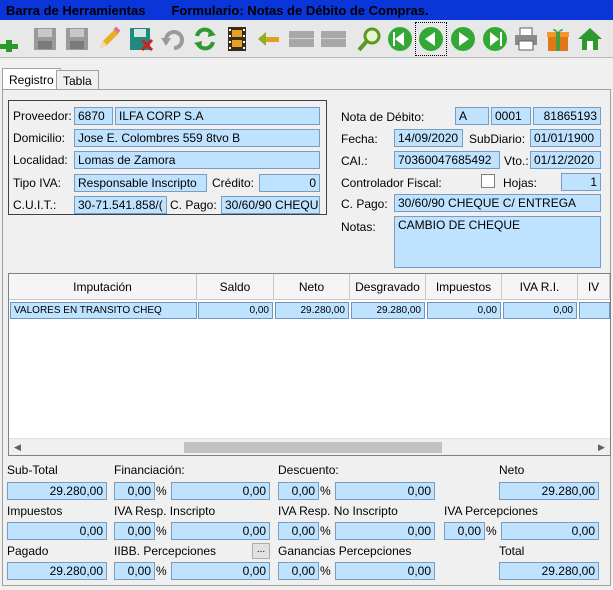 The image size is (613, 590). What do you see at coordinates (140, 183) in the screenshot?
I see `tipo-iva-field: Responsable Inscripto` at bounding box center [140, 183].